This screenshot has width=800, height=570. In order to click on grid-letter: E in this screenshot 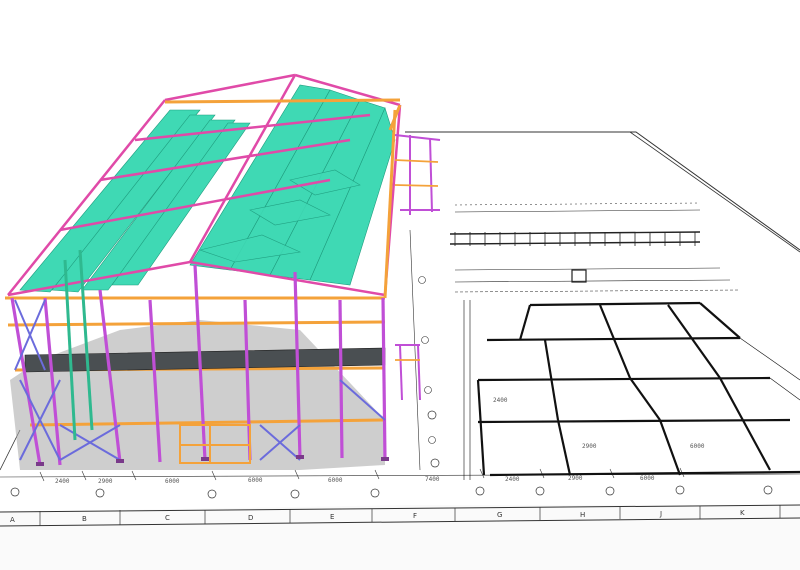, I will do `click(332, 517)`.